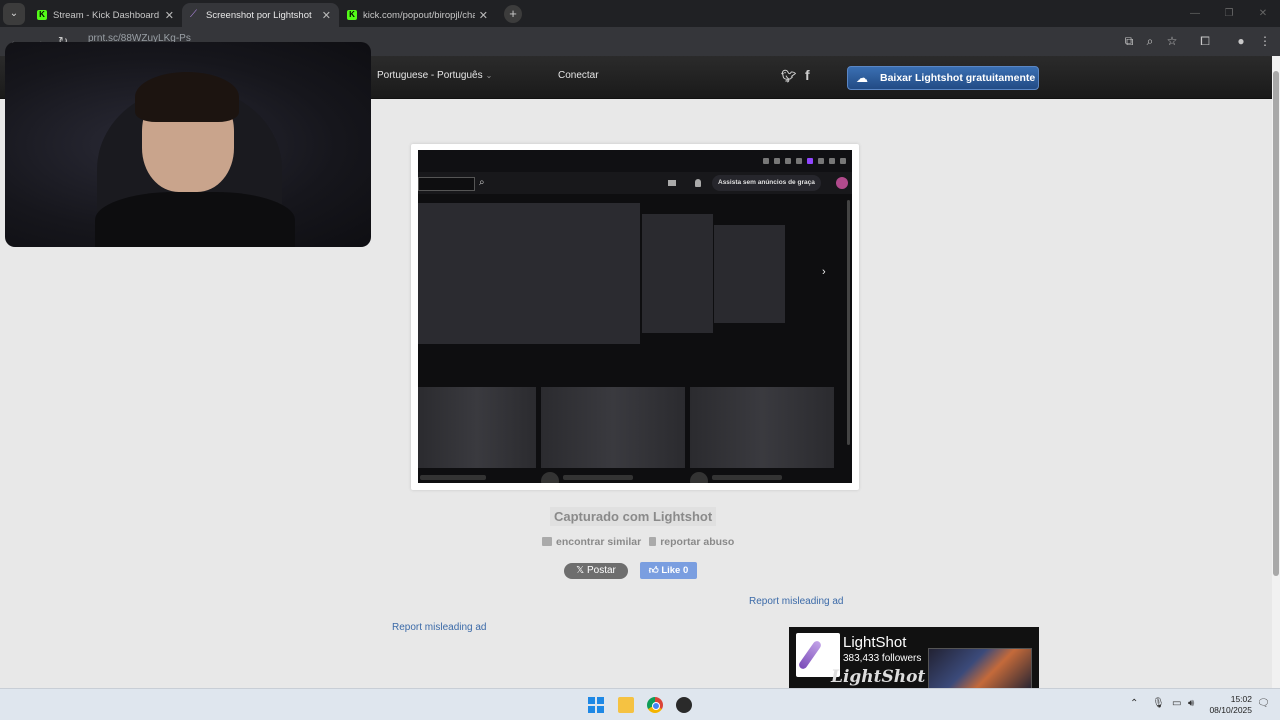 Image resolution: width=1280 pixels, height=720 pixels. What do you see at coordinates (697, 542) in the screenshot?
I see `report-abuse-label: reportar abuso` at bounding box center [697, 542].